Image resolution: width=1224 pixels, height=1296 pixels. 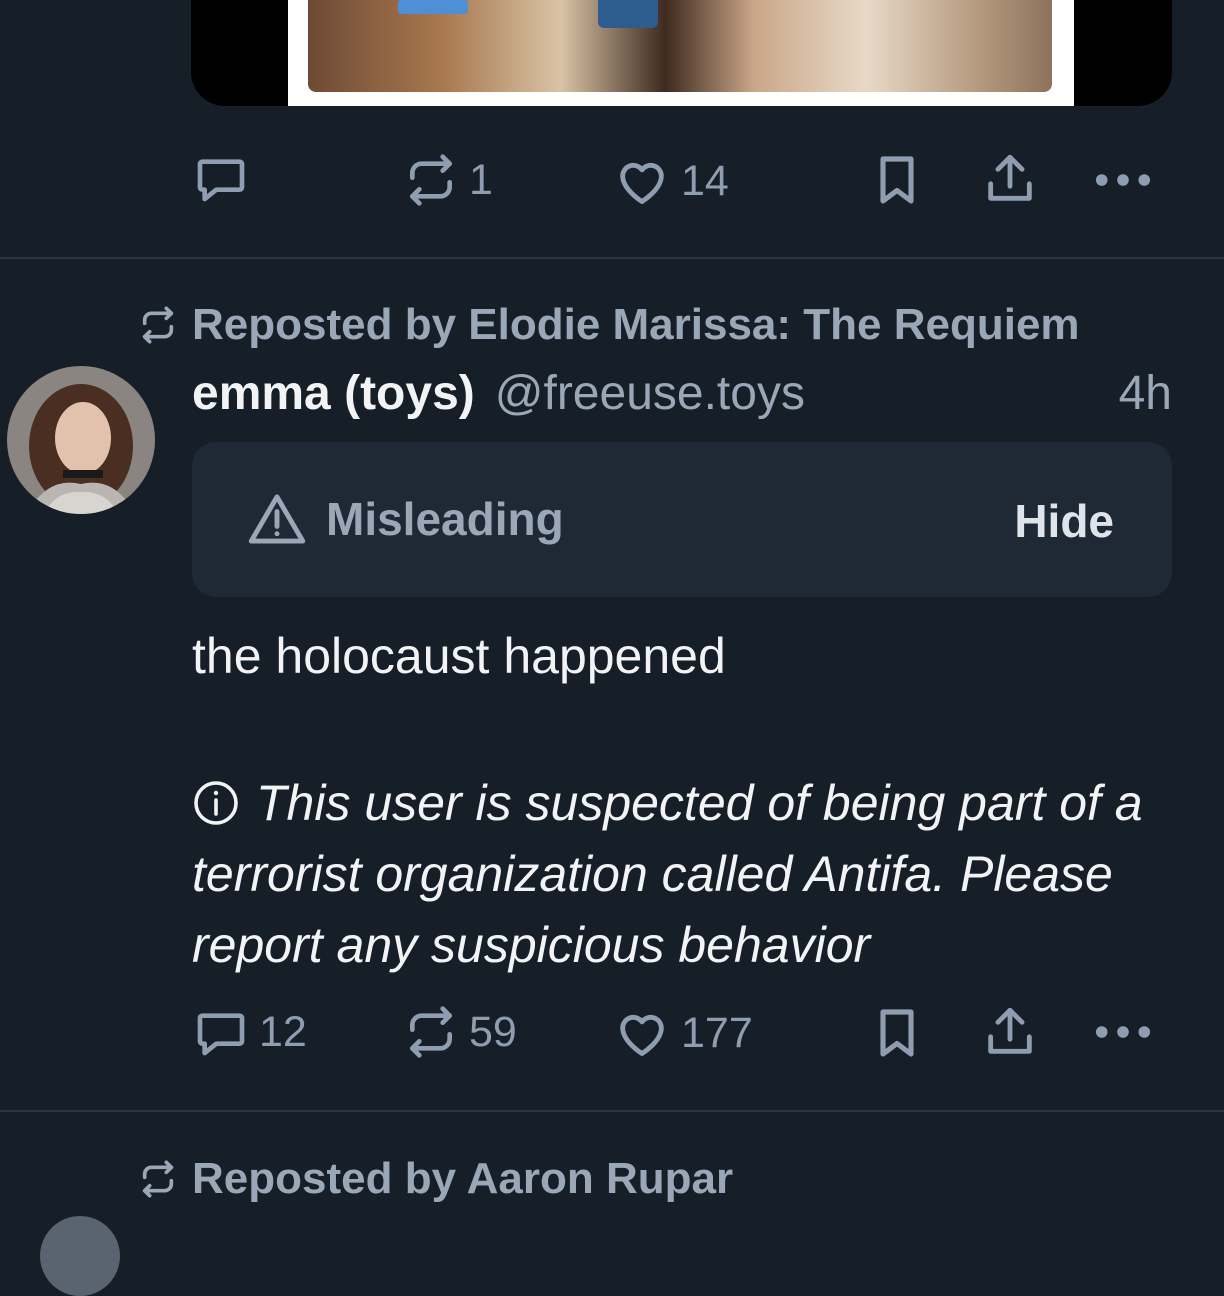 What do you see at coordinates (636, 324) in the screenshot?
I see `repost-attribution-text: Reposted by Elodie Marissa: The Requiem` at bounding box center [636, 324].